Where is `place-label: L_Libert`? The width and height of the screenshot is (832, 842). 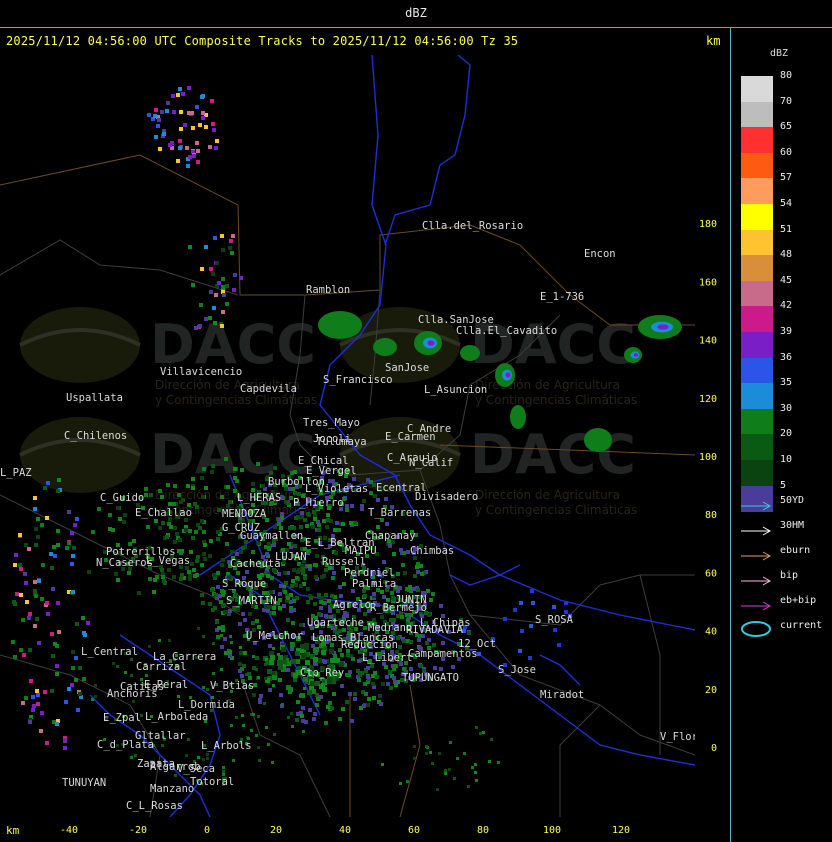 place-label: L_Libert is located at coordinates (387, 658).